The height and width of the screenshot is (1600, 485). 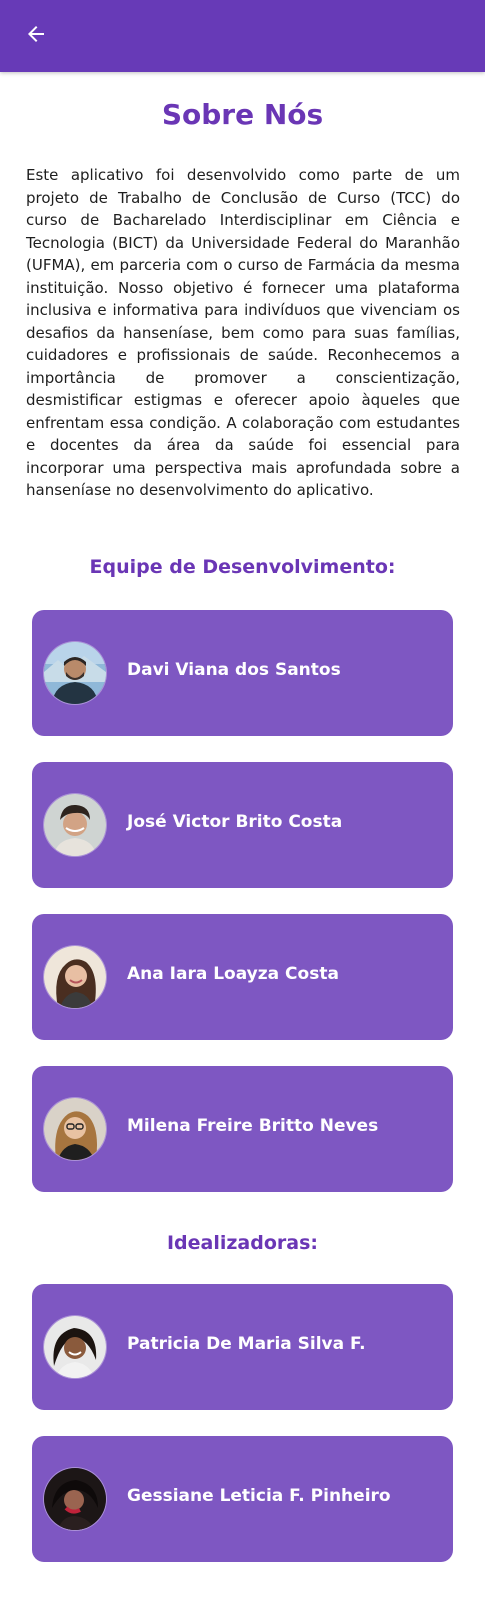 I want to click on app-bar, so click(x=242, y=36).